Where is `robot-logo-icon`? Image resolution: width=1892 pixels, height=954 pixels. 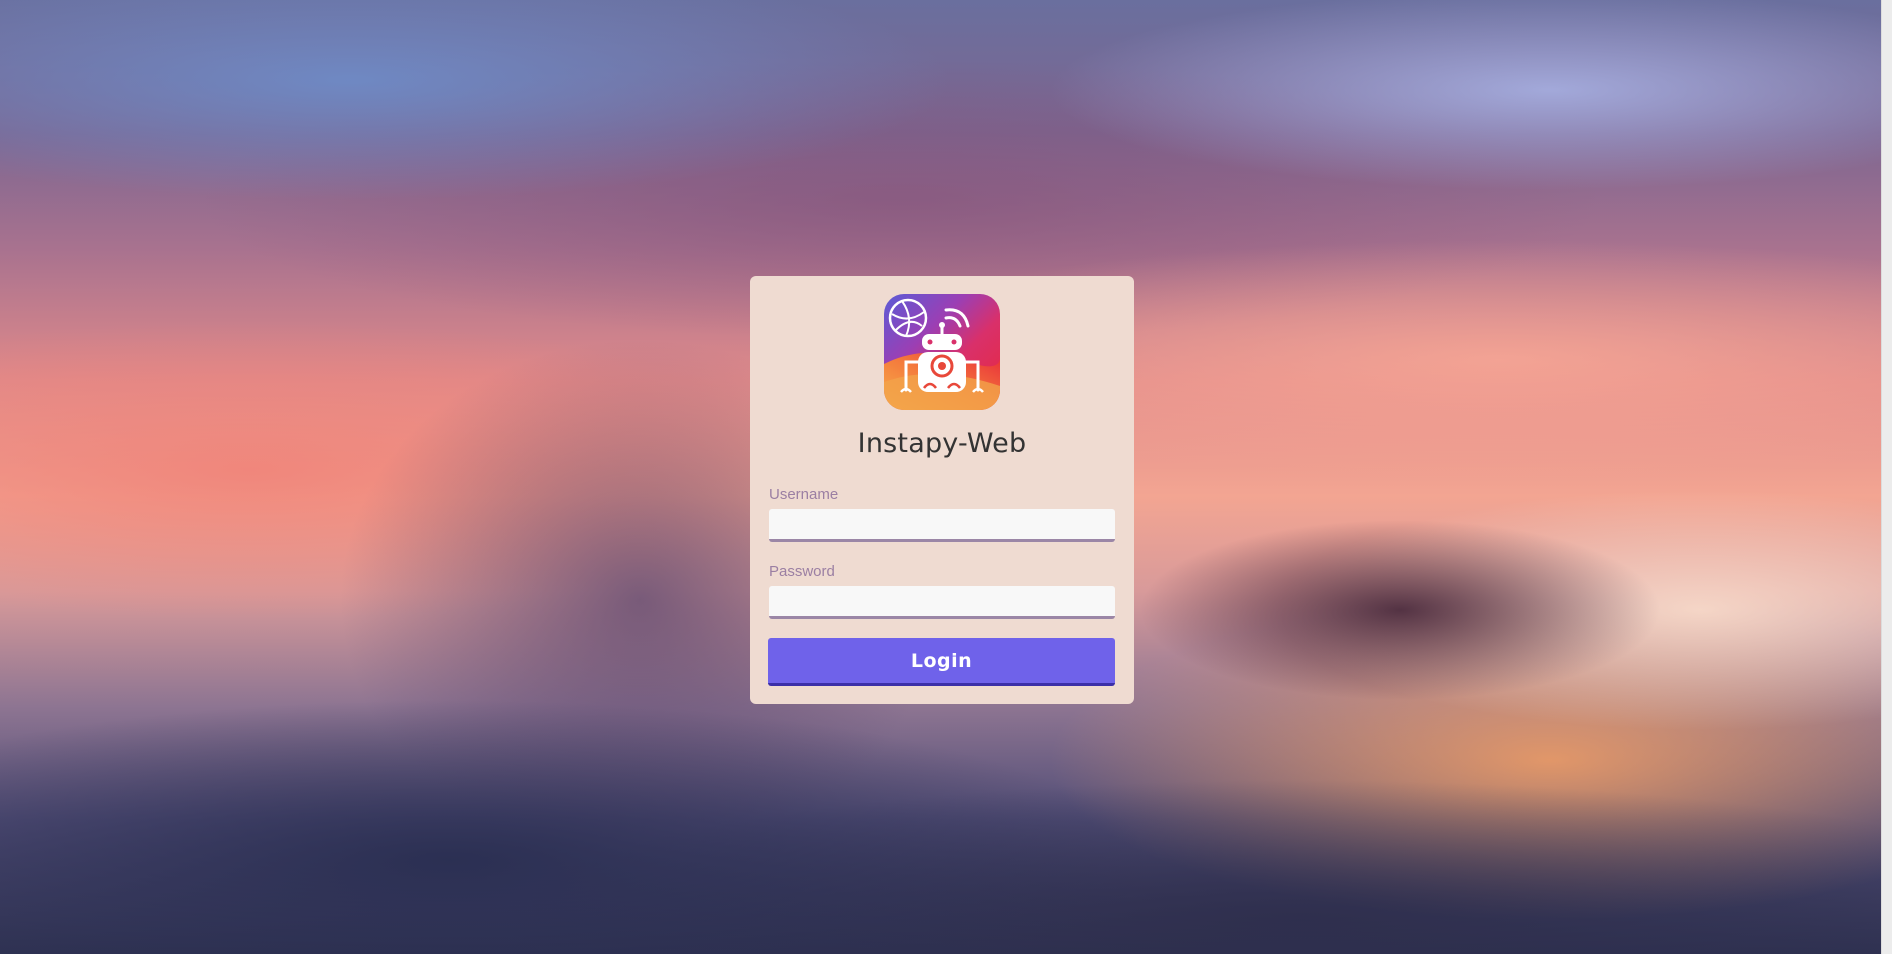 robot-logo-icon is located at coordinates (942, 352).